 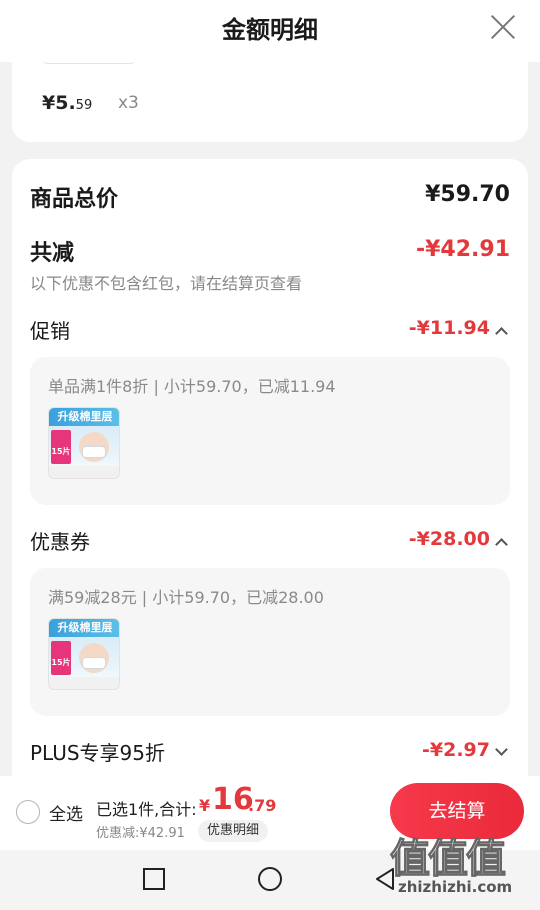 I want to click on coupon-detail-box: 满59减28元 | 小计59.70，已减28.00 升级棉里层 15片, so click(x=270, y=642).